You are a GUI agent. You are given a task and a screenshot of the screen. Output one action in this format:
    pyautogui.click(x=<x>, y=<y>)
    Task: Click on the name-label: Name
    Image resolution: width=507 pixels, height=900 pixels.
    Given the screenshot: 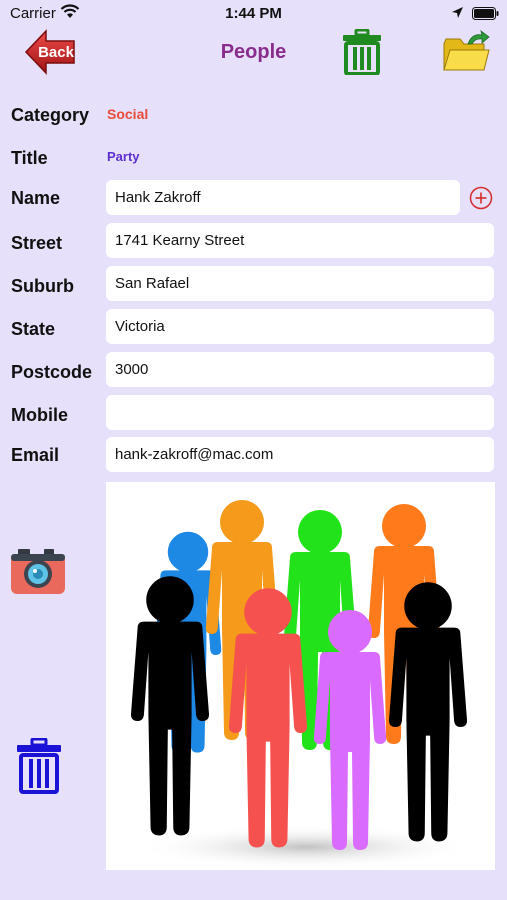 What is the action you would take?
    pyautogui.click(x=36, y=198)
    